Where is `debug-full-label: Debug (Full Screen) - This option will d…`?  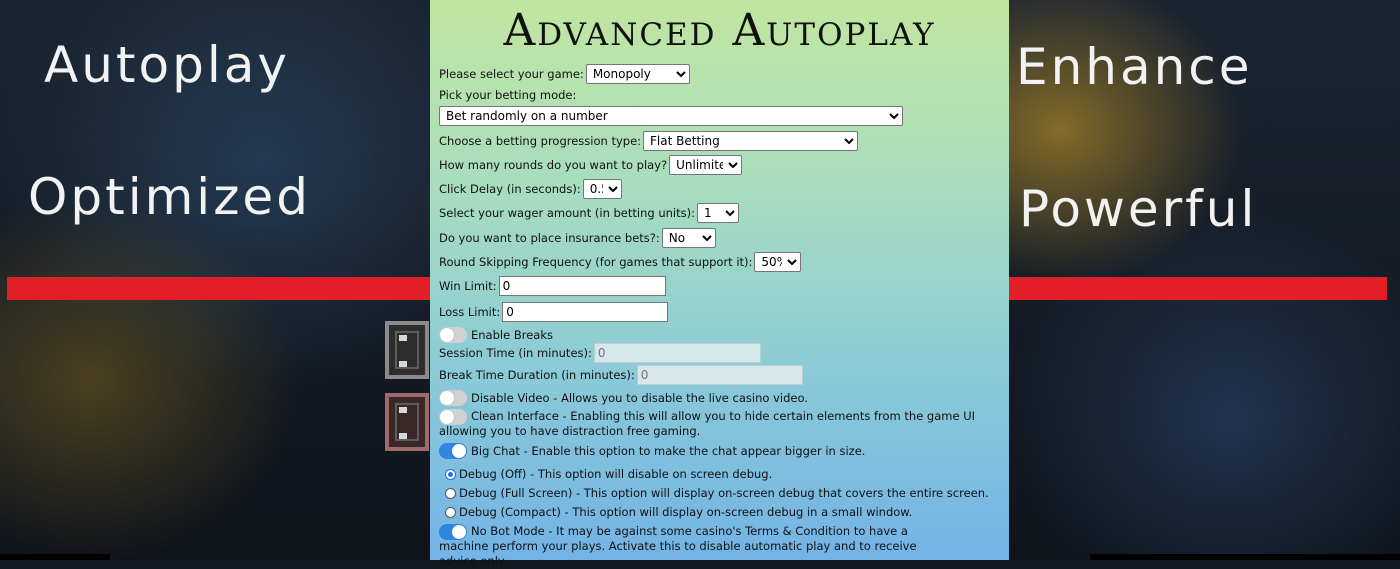
debug-full-label: Debug (Full Screen) - This option will d… is located at coordinates (724, 493).